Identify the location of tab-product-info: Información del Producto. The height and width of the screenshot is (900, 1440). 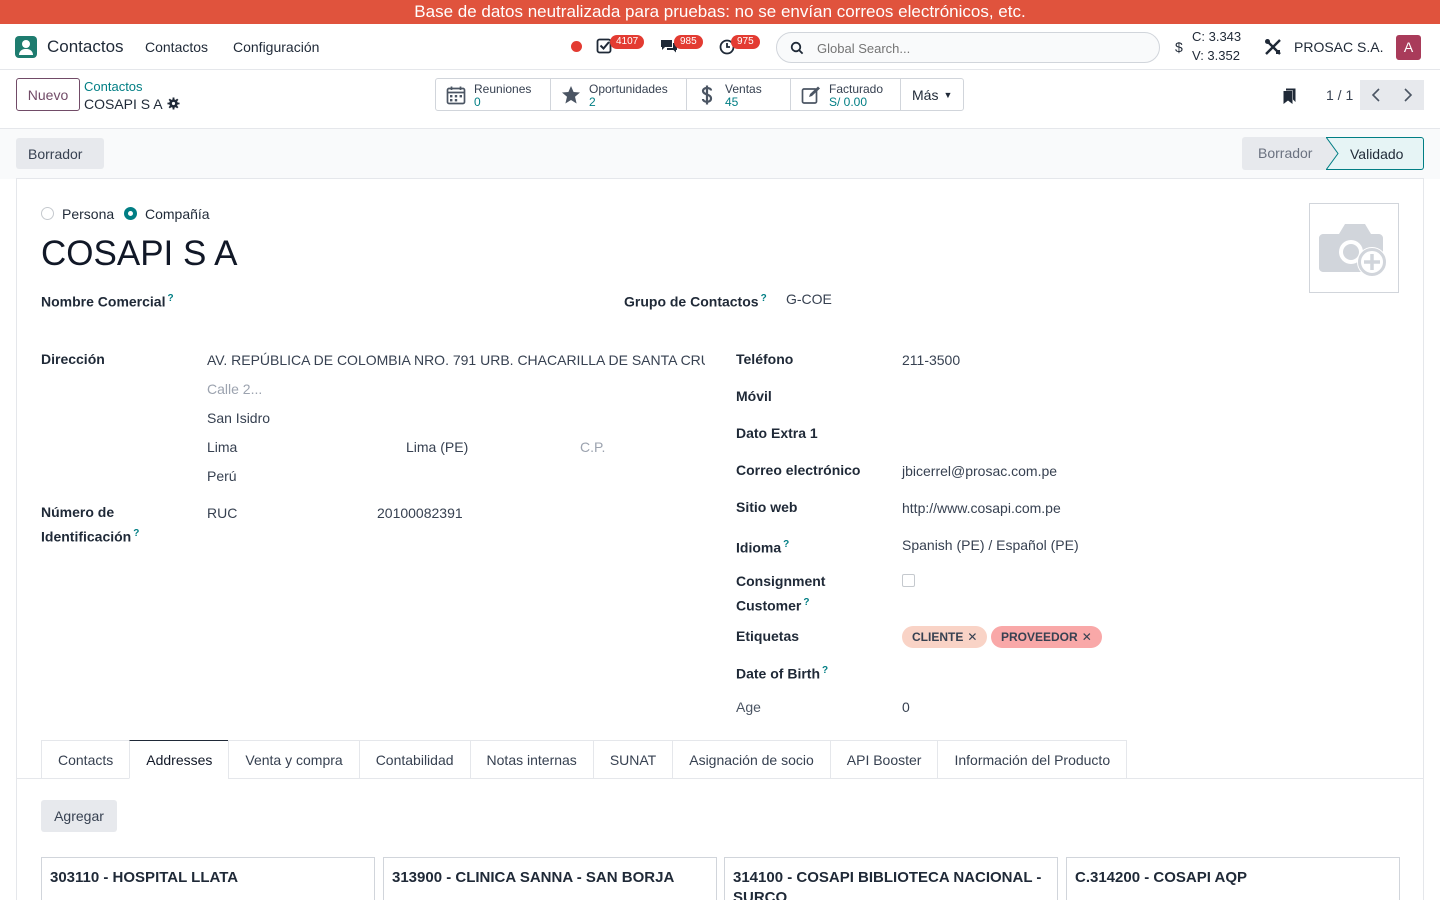
(1032, 759).